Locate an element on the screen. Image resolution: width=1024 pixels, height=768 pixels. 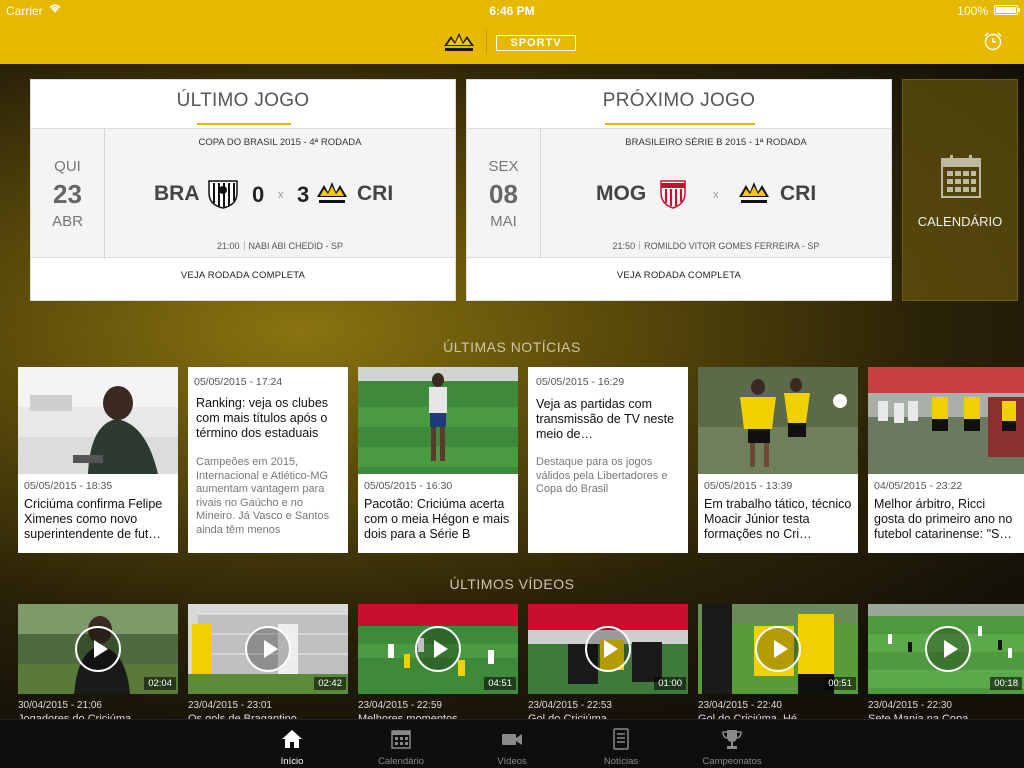
match-date: QUI 23 ABR is located at coordinates (68, 194).